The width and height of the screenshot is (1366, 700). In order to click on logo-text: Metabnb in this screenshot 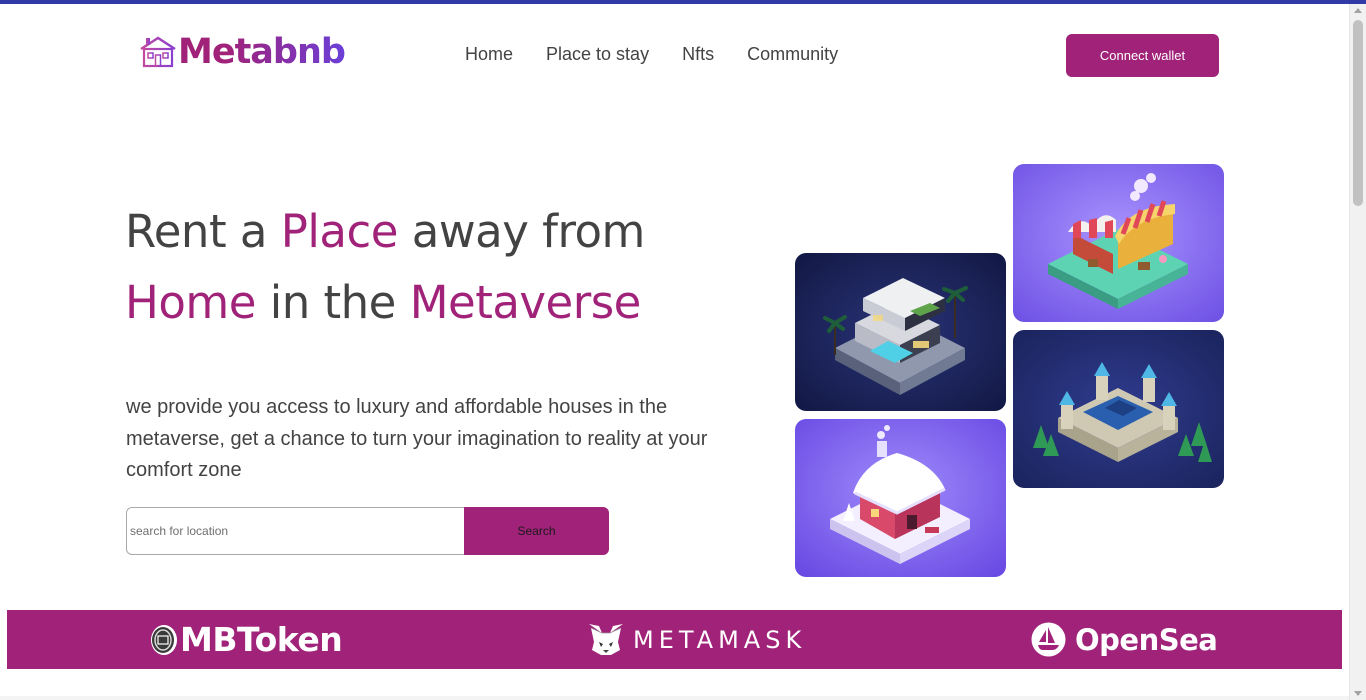, I will do `click(262, 52)`.